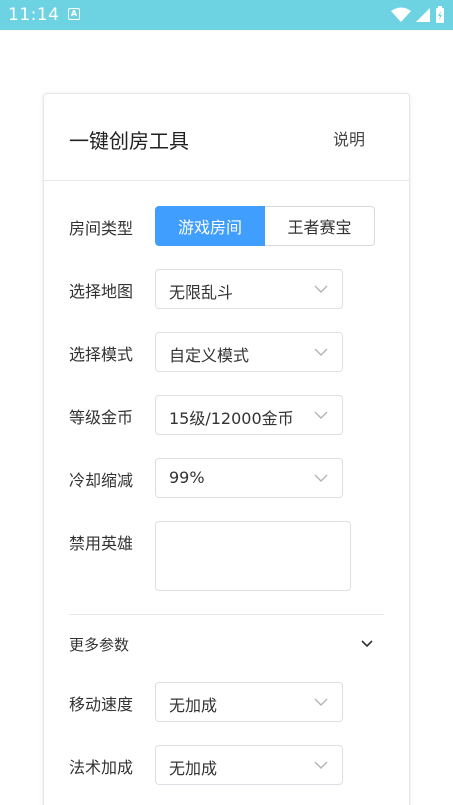  I want to click on banned-heroes-input, so click(253, 556).